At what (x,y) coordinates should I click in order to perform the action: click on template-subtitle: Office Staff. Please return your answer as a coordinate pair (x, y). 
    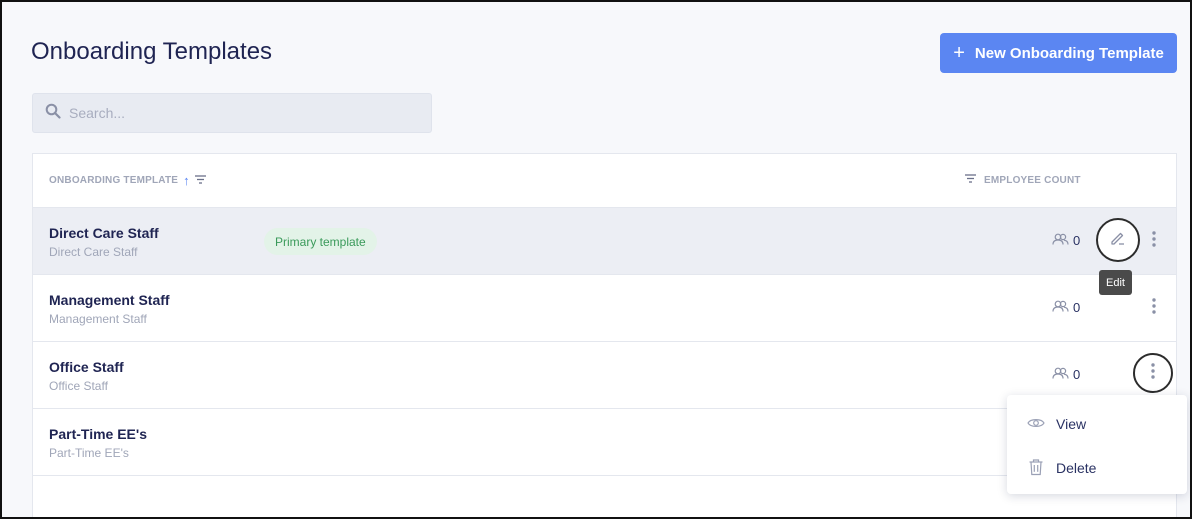
    Looking at the image, I should click on (78, 386).